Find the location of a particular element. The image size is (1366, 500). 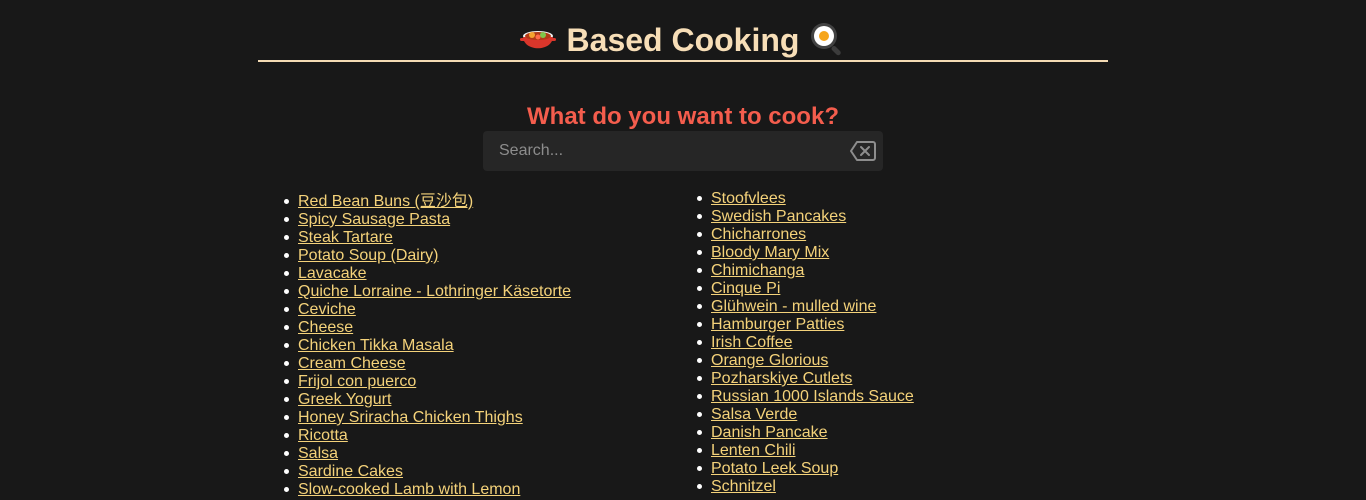

recipe-list-item: Greek Yogurt is located at coordinates (427, 400).